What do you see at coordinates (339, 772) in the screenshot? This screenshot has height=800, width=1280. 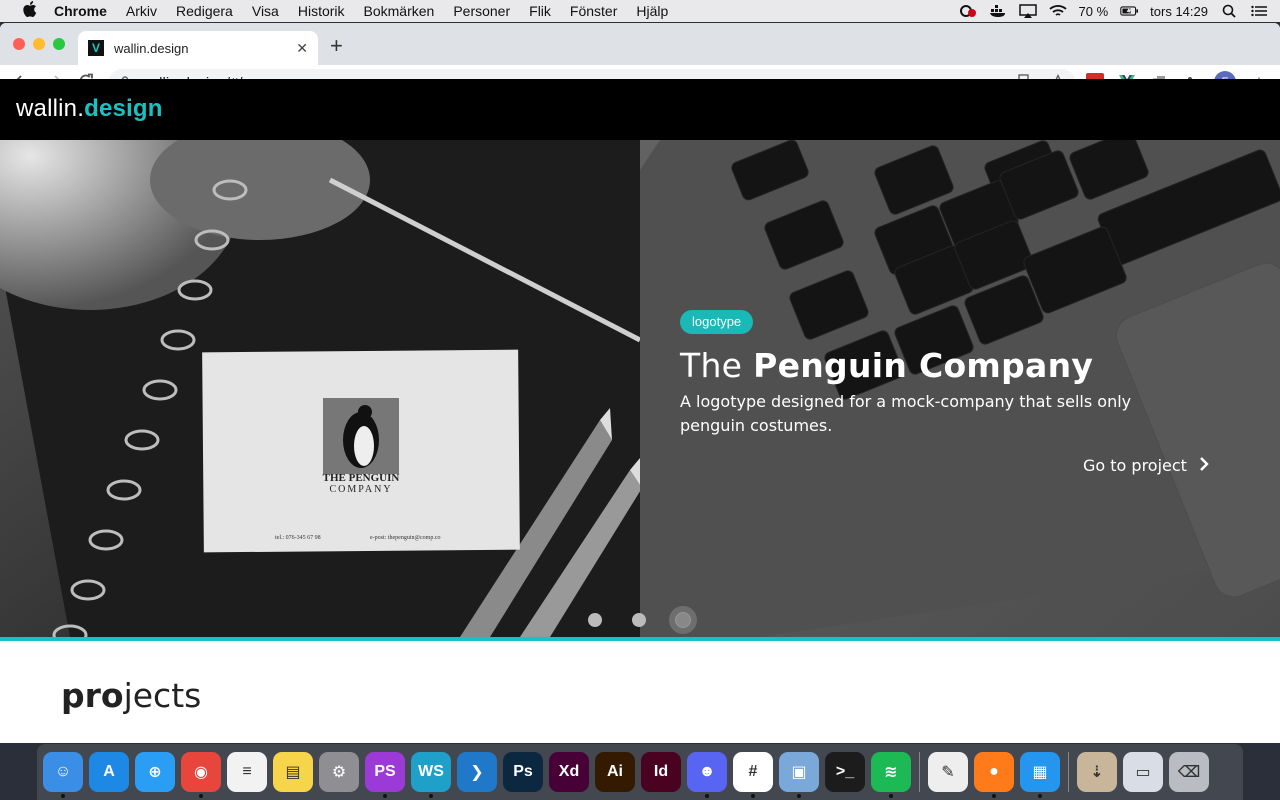 I see `dock-system-preferences-icon: ⚙` at bounding box center [339, 772].